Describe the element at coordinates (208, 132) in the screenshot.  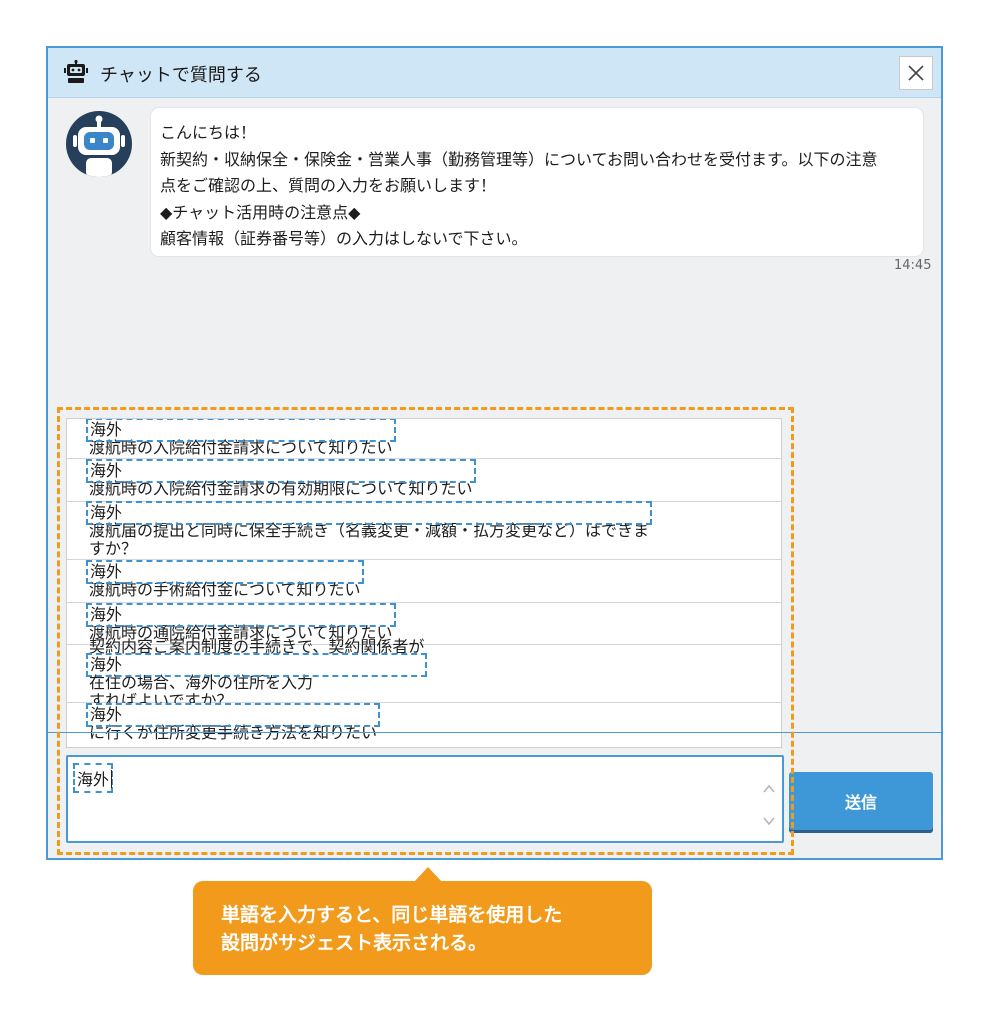
I see `message-line: こんにちは！` at that location.